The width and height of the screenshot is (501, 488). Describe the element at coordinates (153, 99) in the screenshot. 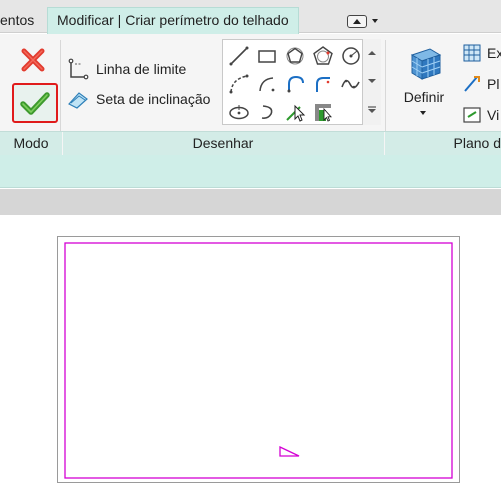

I see `slope-arrow-label: Seta de inclinação` at that location.